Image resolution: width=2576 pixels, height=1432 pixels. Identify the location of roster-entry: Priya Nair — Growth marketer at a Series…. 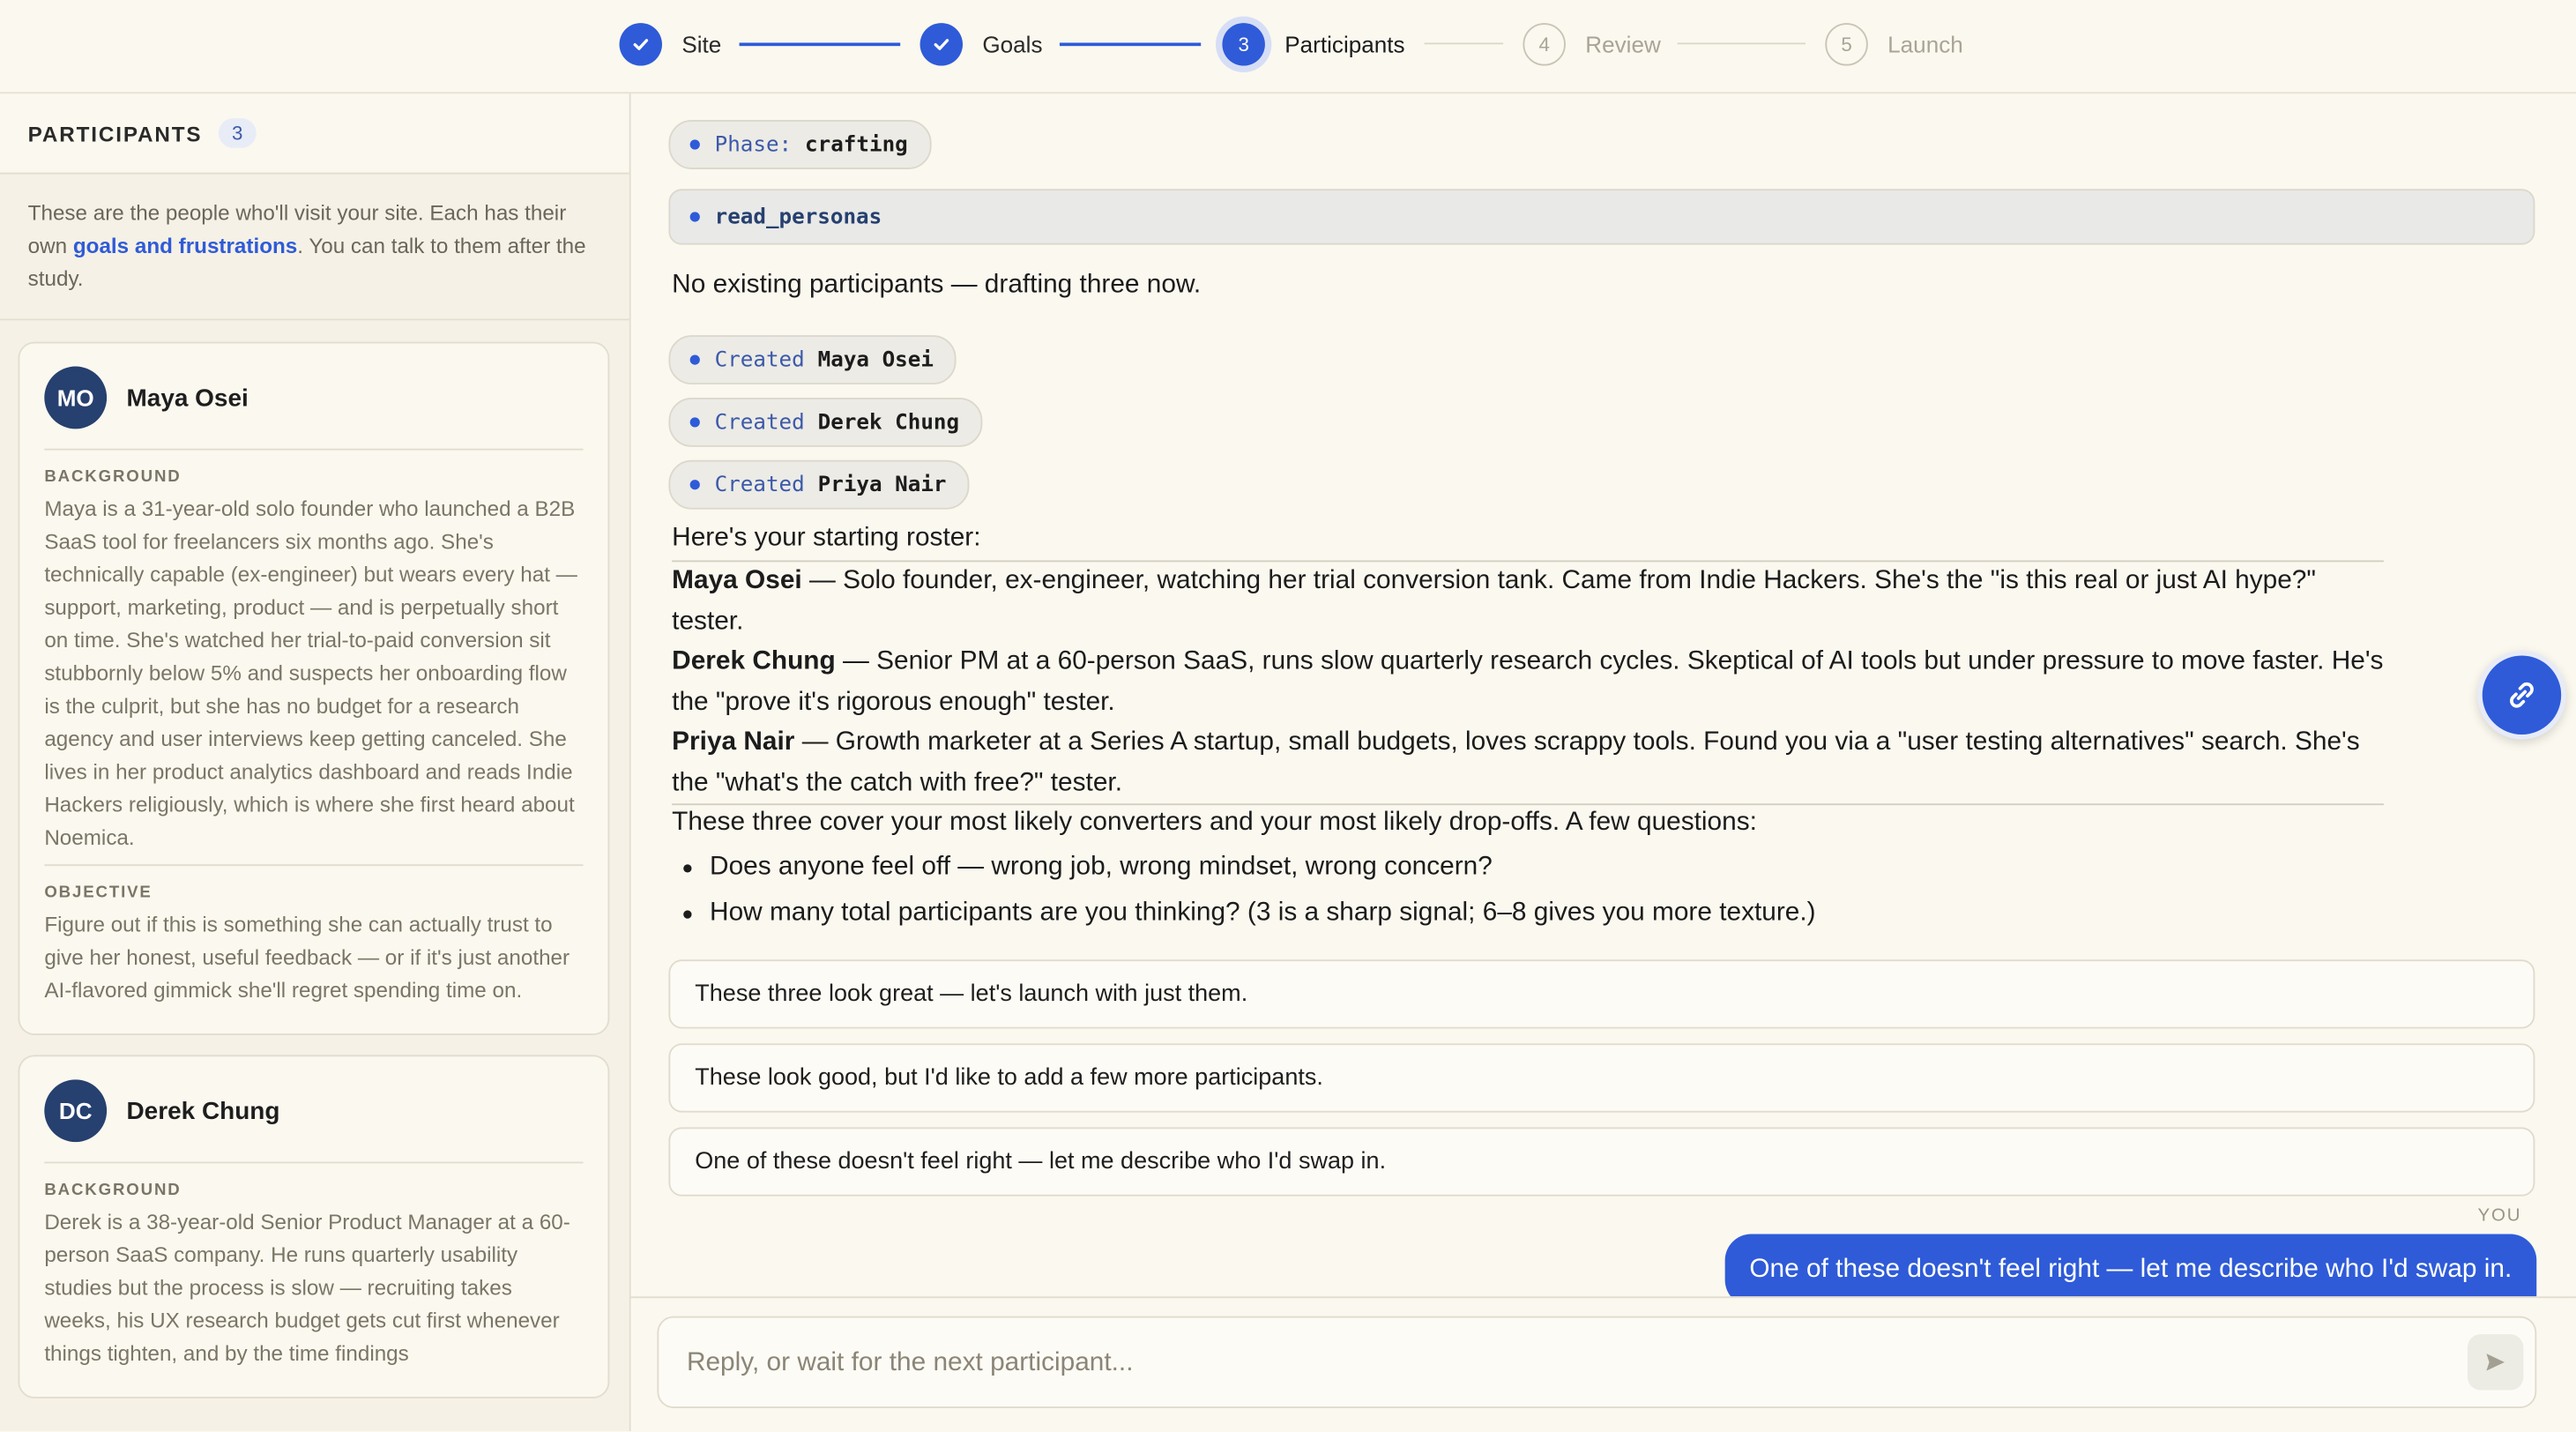
(1528, 763).